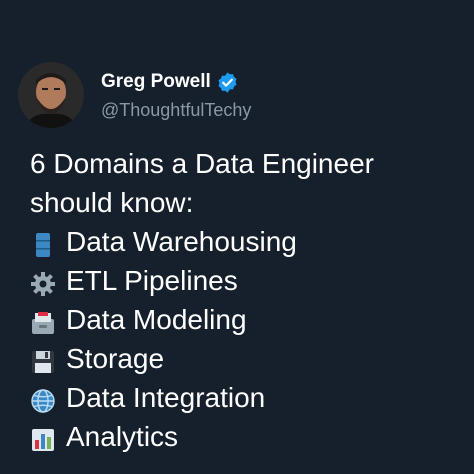 The width and height of the screenshot is (474, 474). Describe the element at coordinates (43, 282) in the screenshot. I see `gear-icon` at that location.